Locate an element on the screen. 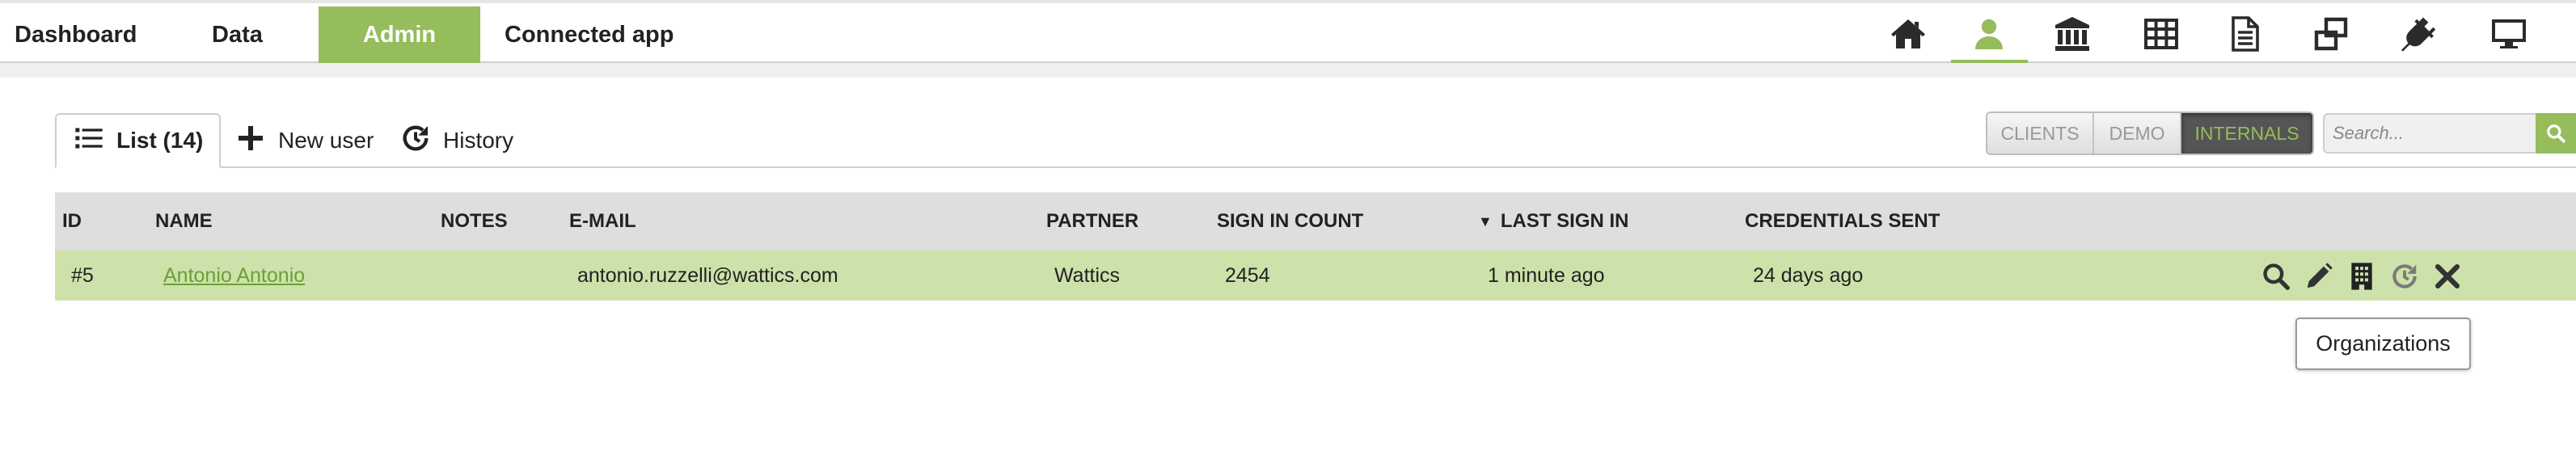 The image size is (2576, 467). nav-admin: Admin is located at coordinates (399, 34).